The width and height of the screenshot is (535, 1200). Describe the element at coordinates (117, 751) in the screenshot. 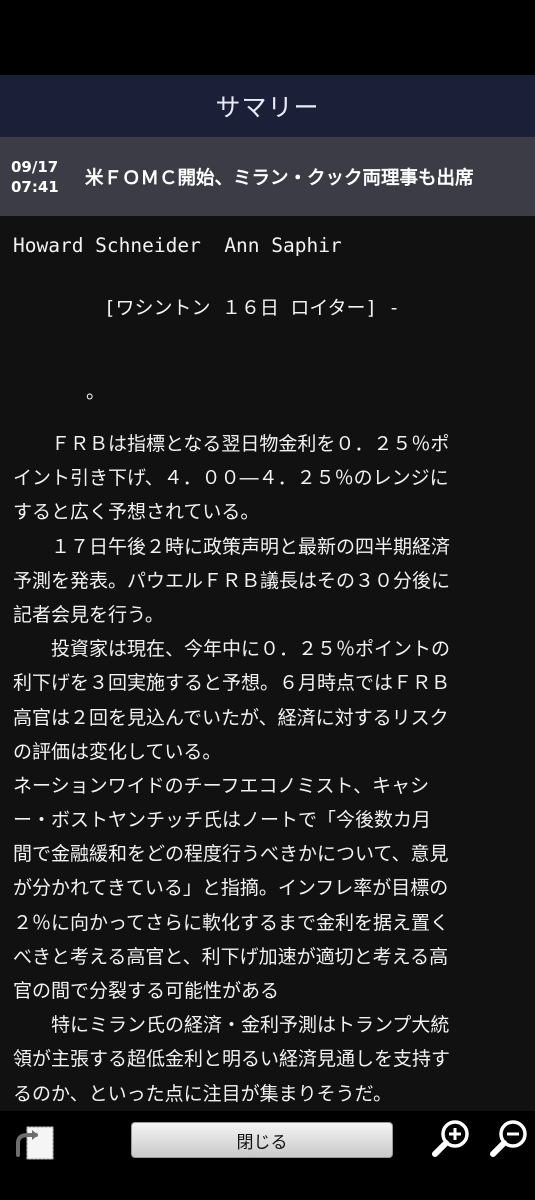

I see `article-line: の評価は変化している。` at that location.